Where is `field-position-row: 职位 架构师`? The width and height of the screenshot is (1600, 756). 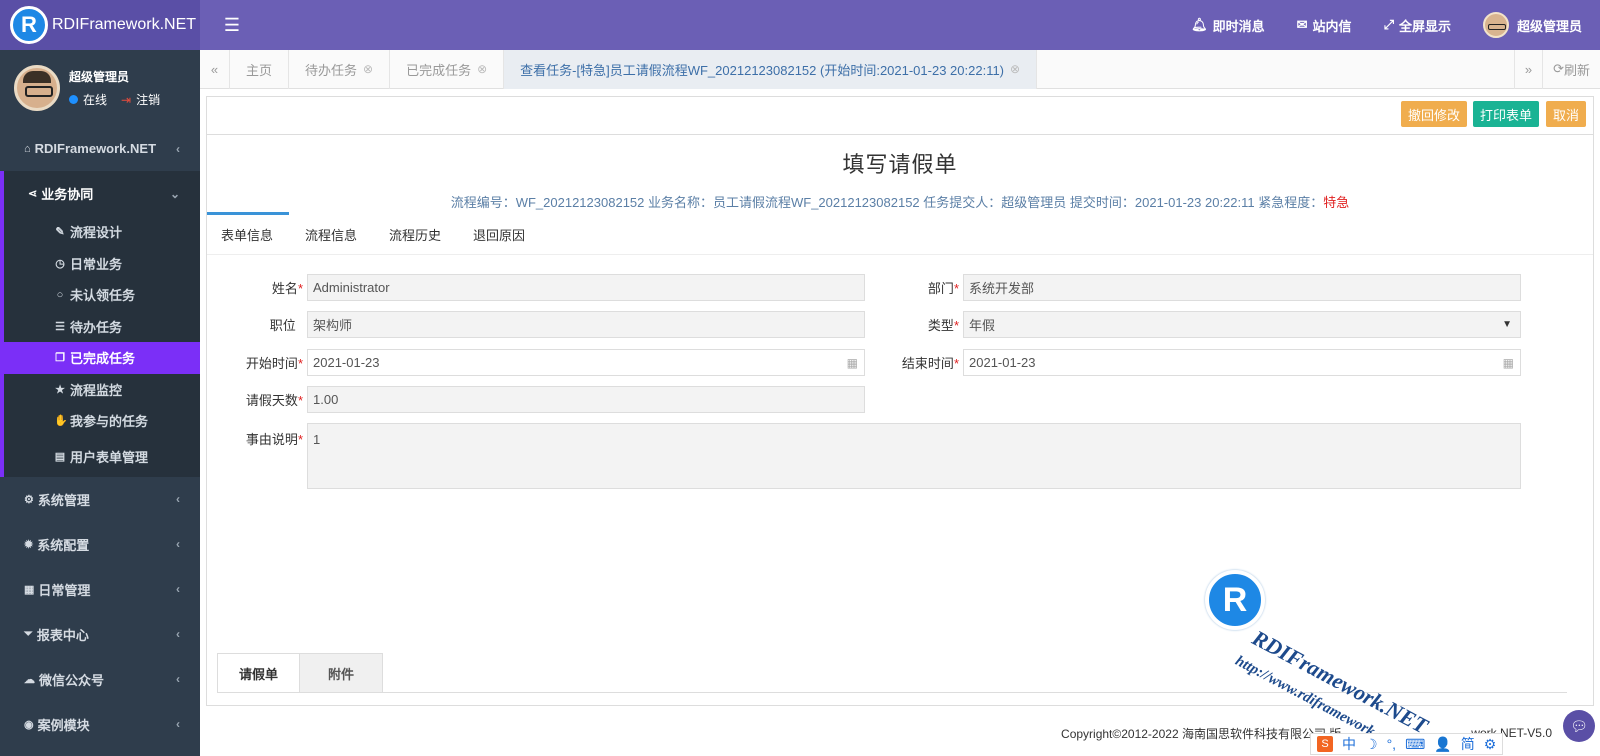 field-position-row: 职位 架构师 is located at coordinates (536, 324).